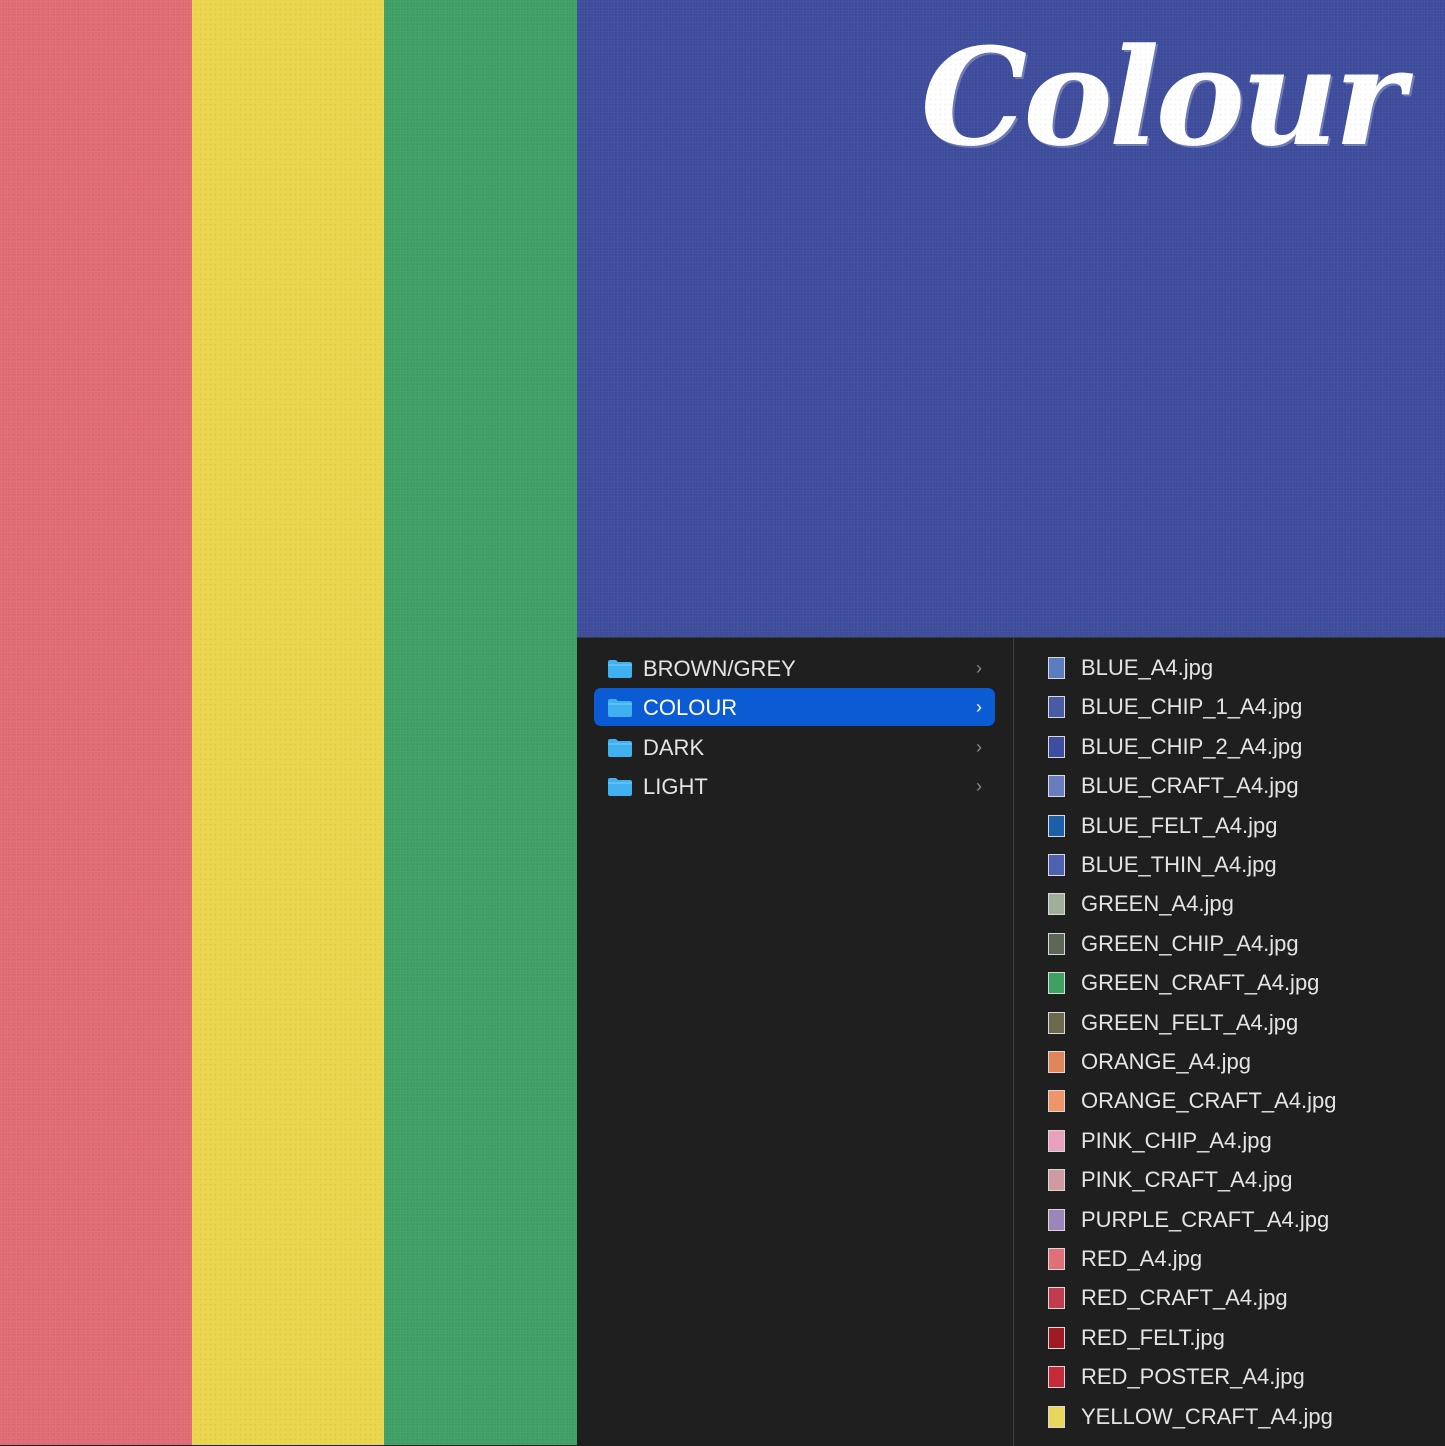 This screenshot has height=1446, width=1445. What do you see at coordinates (1205, 1219) in the screenshot?
I see `file-name: PURPLE_CRAFT_A4.jpg` at bounding box center [1205, 1219].